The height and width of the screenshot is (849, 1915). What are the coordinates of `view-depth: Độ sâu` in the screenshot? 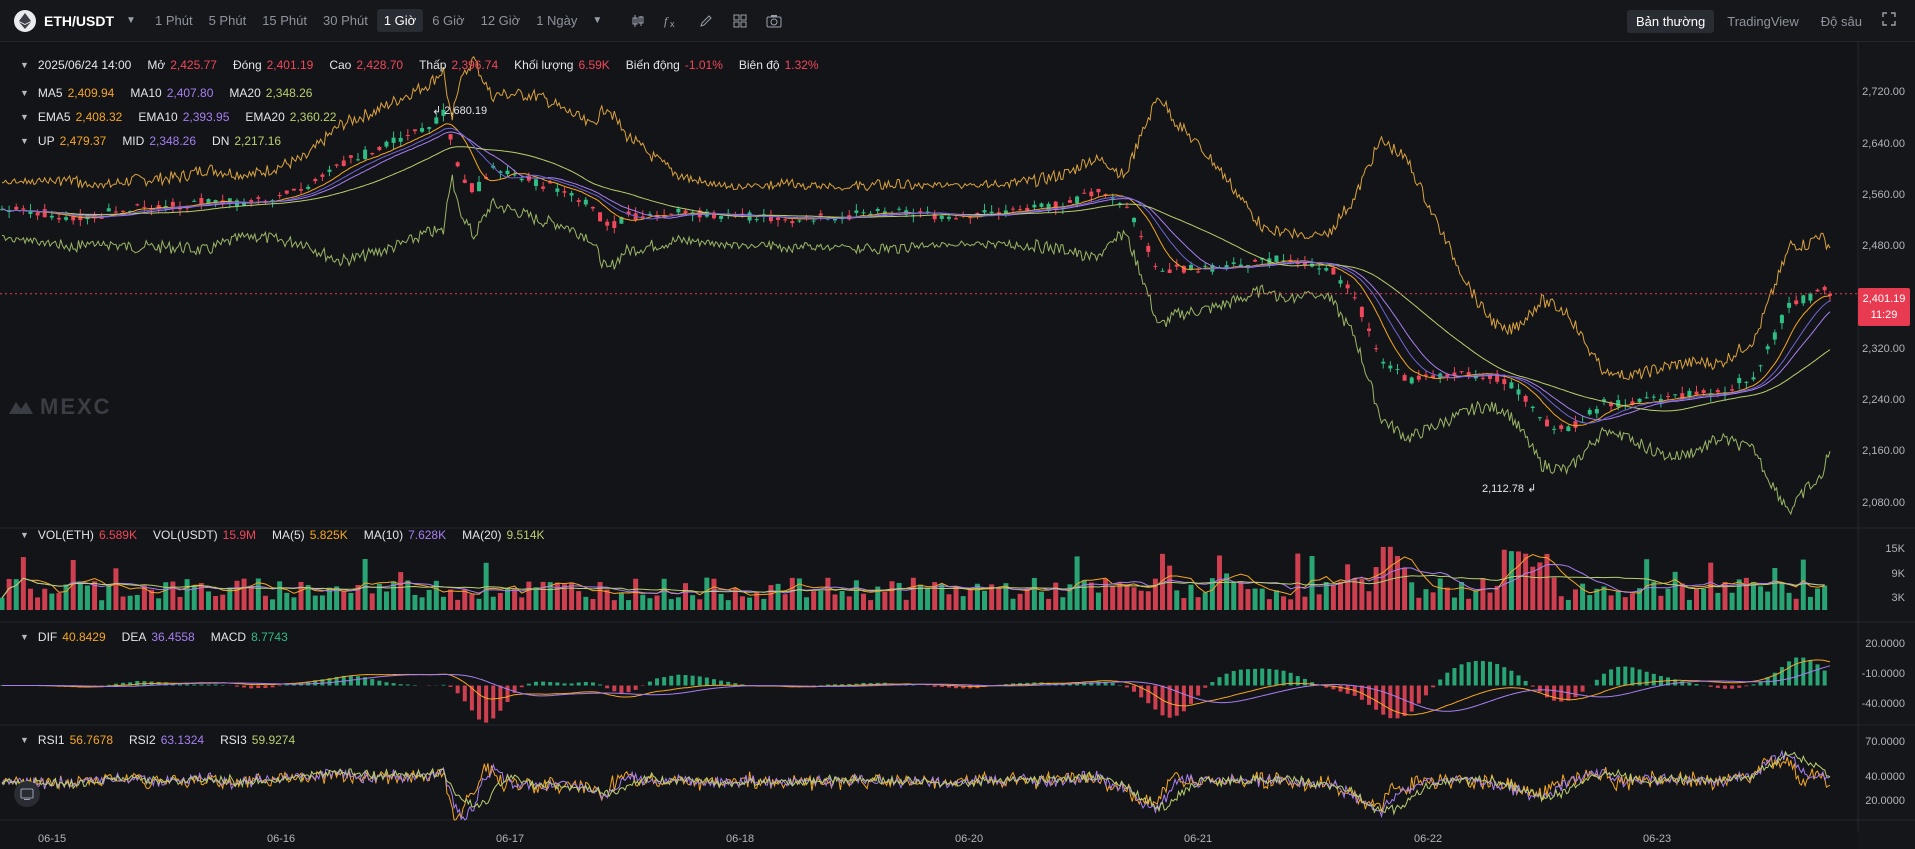 It's located at (1841, 21).